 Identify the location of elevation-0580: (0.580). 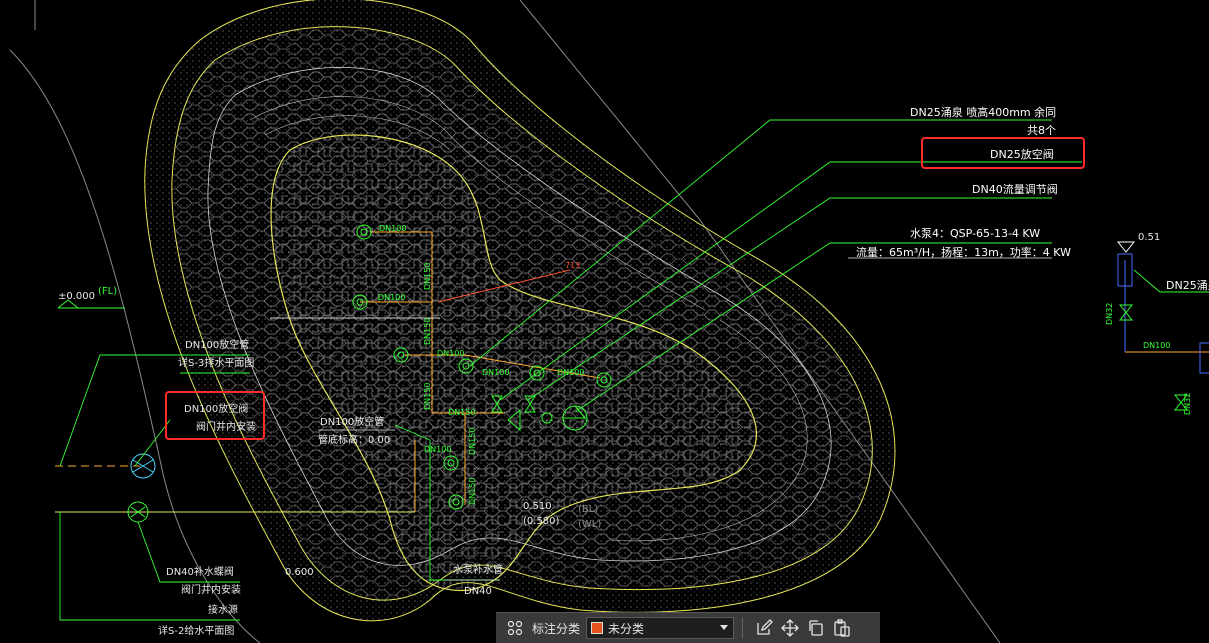
(541, 521).